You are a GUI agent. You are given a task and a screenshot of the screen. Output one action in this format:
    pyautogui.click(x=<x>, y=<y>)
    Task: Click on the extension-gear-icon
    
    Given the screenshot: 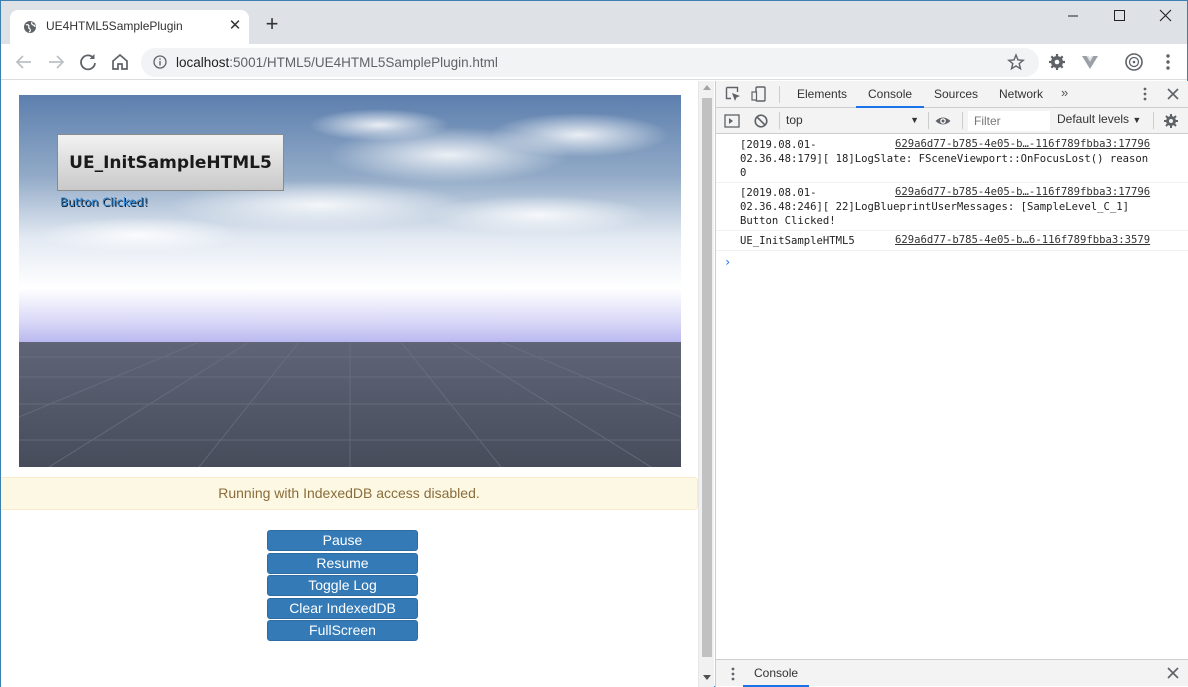 What is the action you would take?
    pyautogui.click(x=1057, y=62)
    